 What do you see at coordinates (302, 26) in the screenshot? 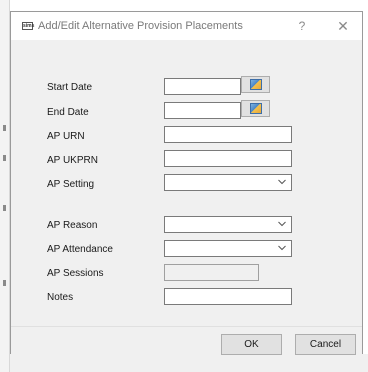
I see `help-button: ?` at bounding box center [302, 26].